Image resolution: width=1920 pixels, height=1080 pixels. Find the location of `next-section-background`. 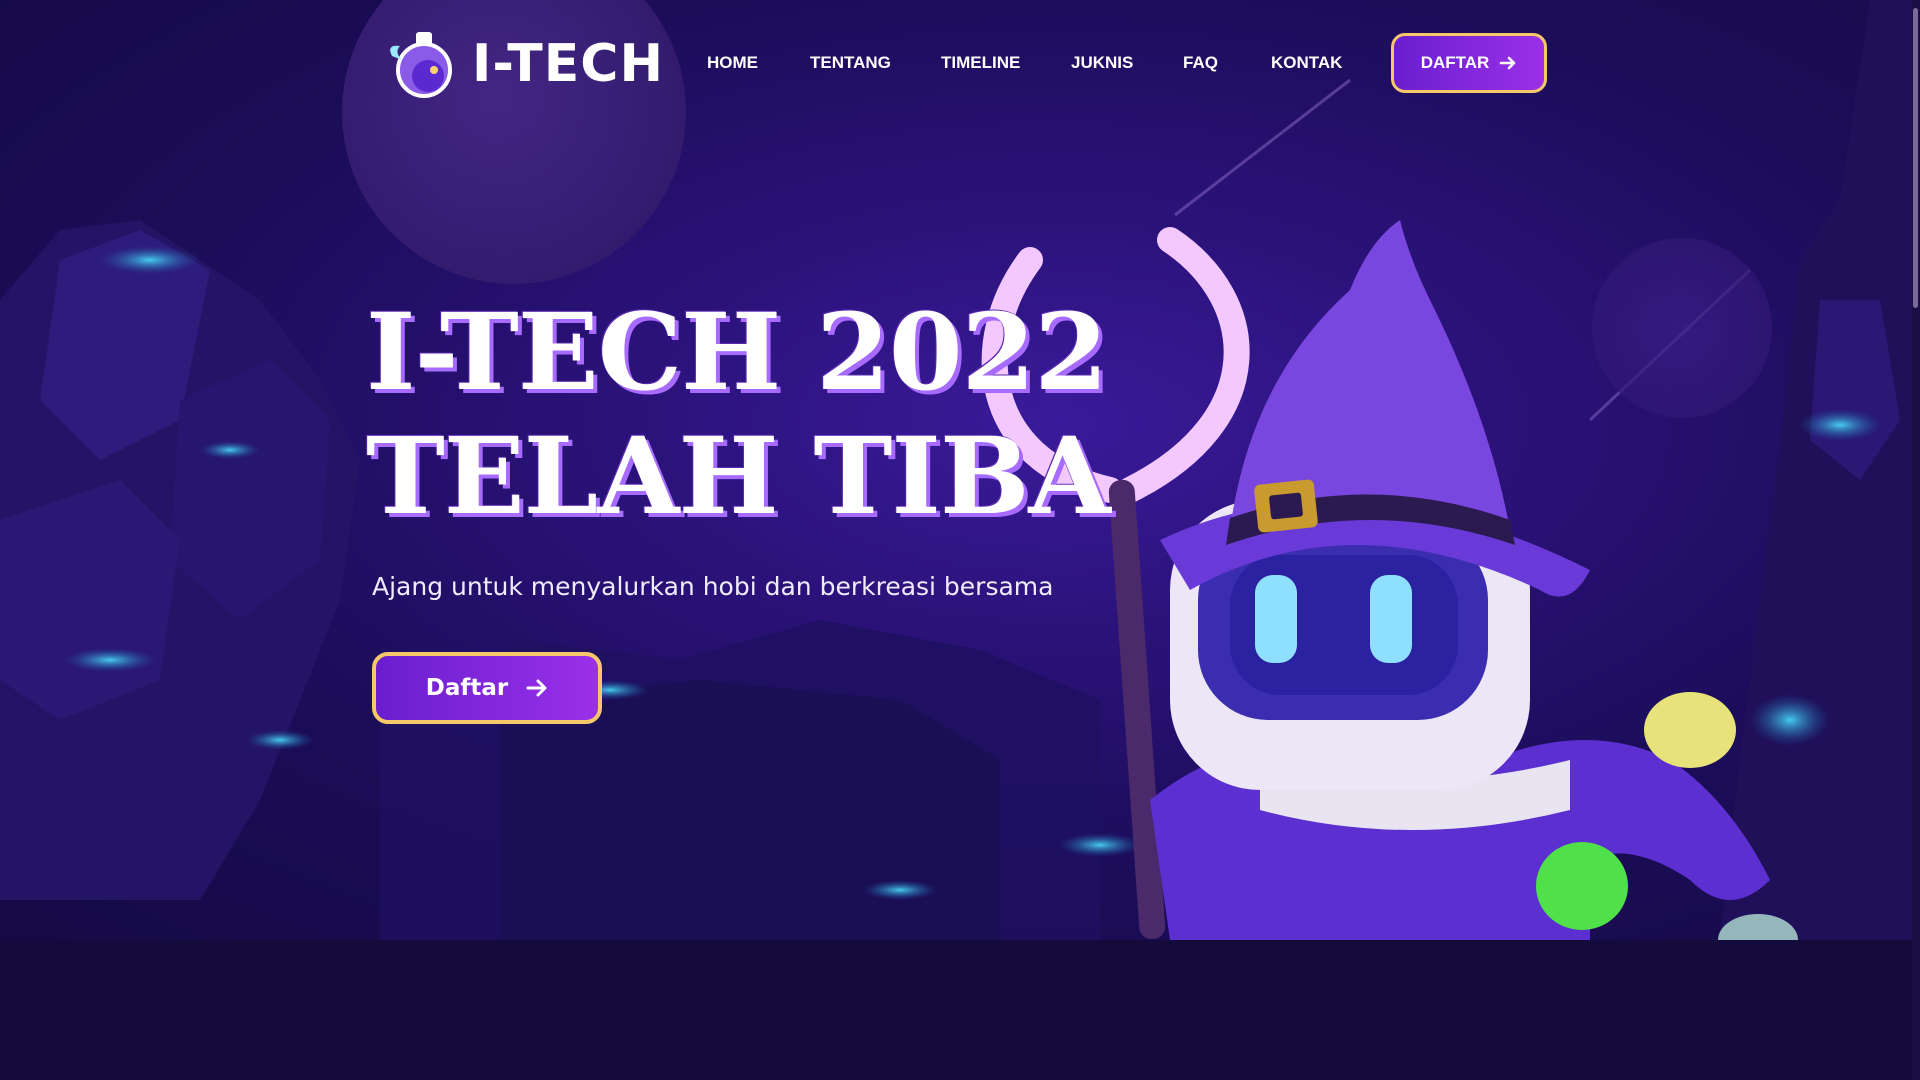

next-section-background is located at coordinates (960, 1010).